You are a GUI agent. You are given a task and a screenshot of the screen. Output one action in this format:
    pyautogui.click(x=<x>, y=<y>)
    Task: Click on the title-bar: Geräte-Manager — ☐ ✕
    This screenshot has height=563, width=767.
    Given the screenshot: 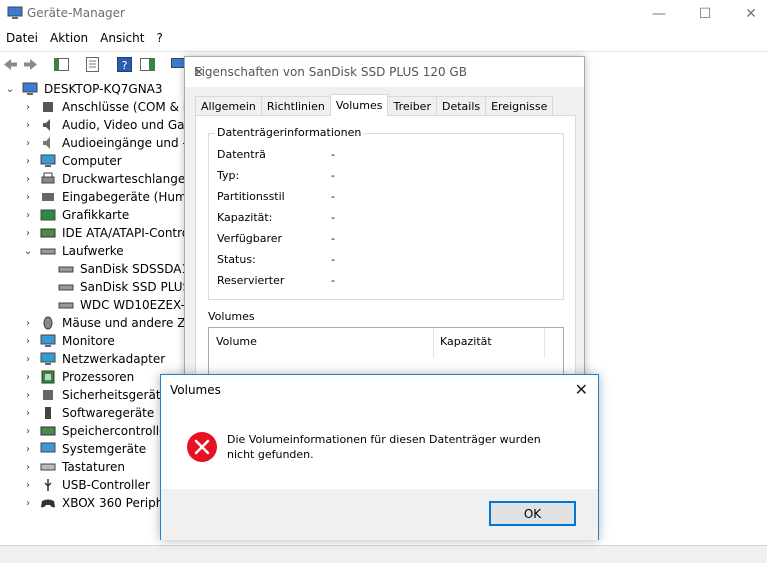 What is the action you would take?
    pyautogui.click(x=383, y=13)
    